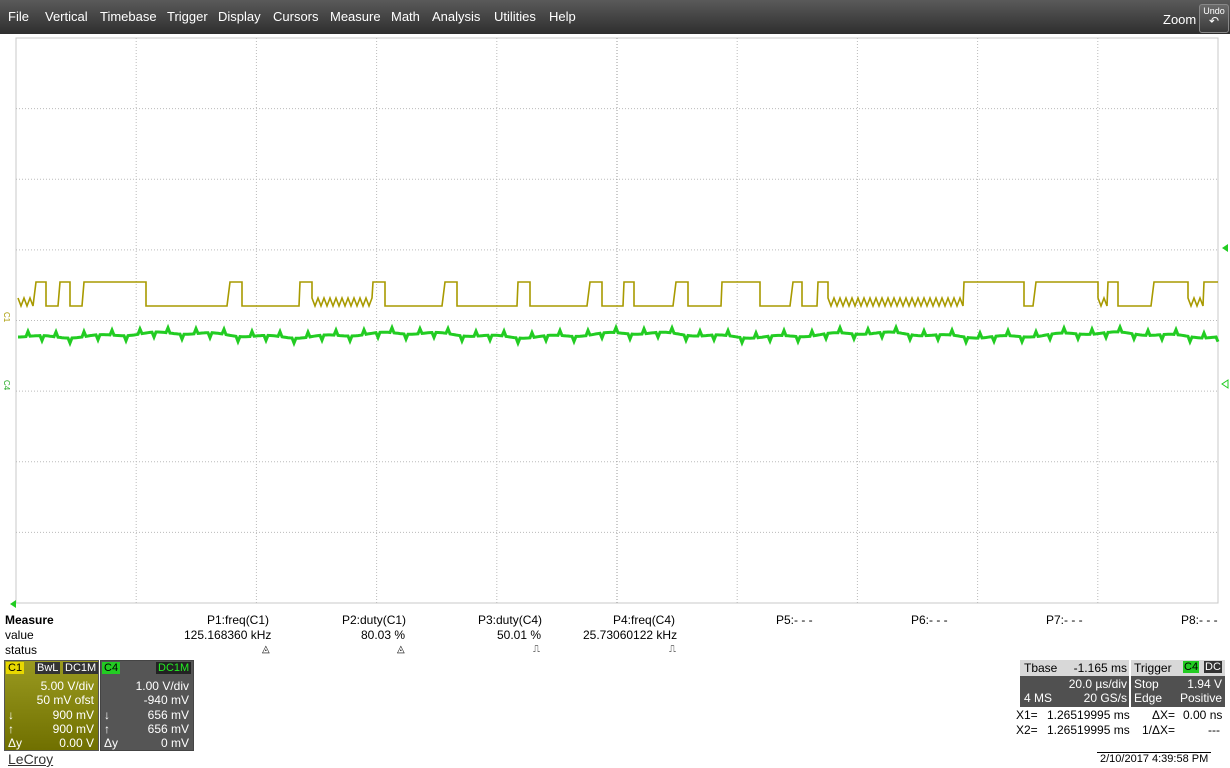 The image size is (1230, 768). I want to click on param-p4-label: P4:freq(C4), so click(644, 620).